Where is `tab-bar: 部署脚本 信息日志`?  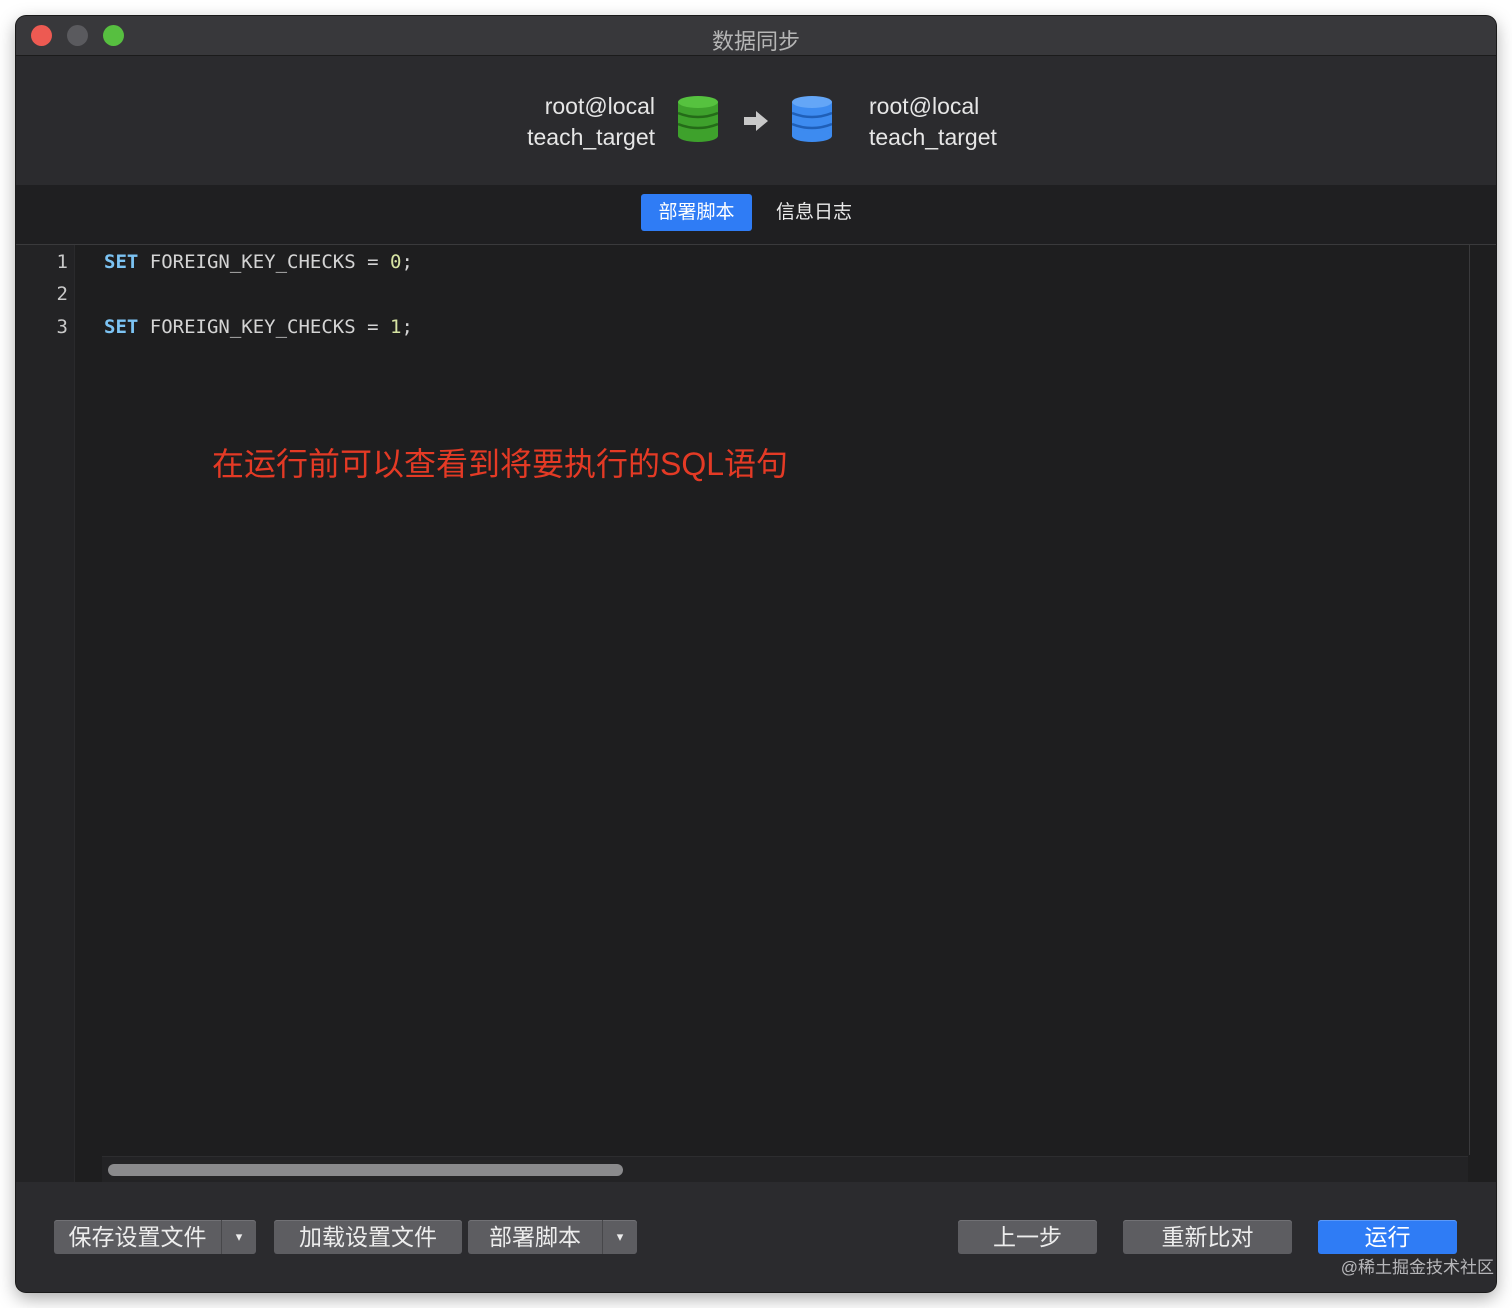
tab-bar: 部署脚本 信息日志 is located at coordinates (756, 215).